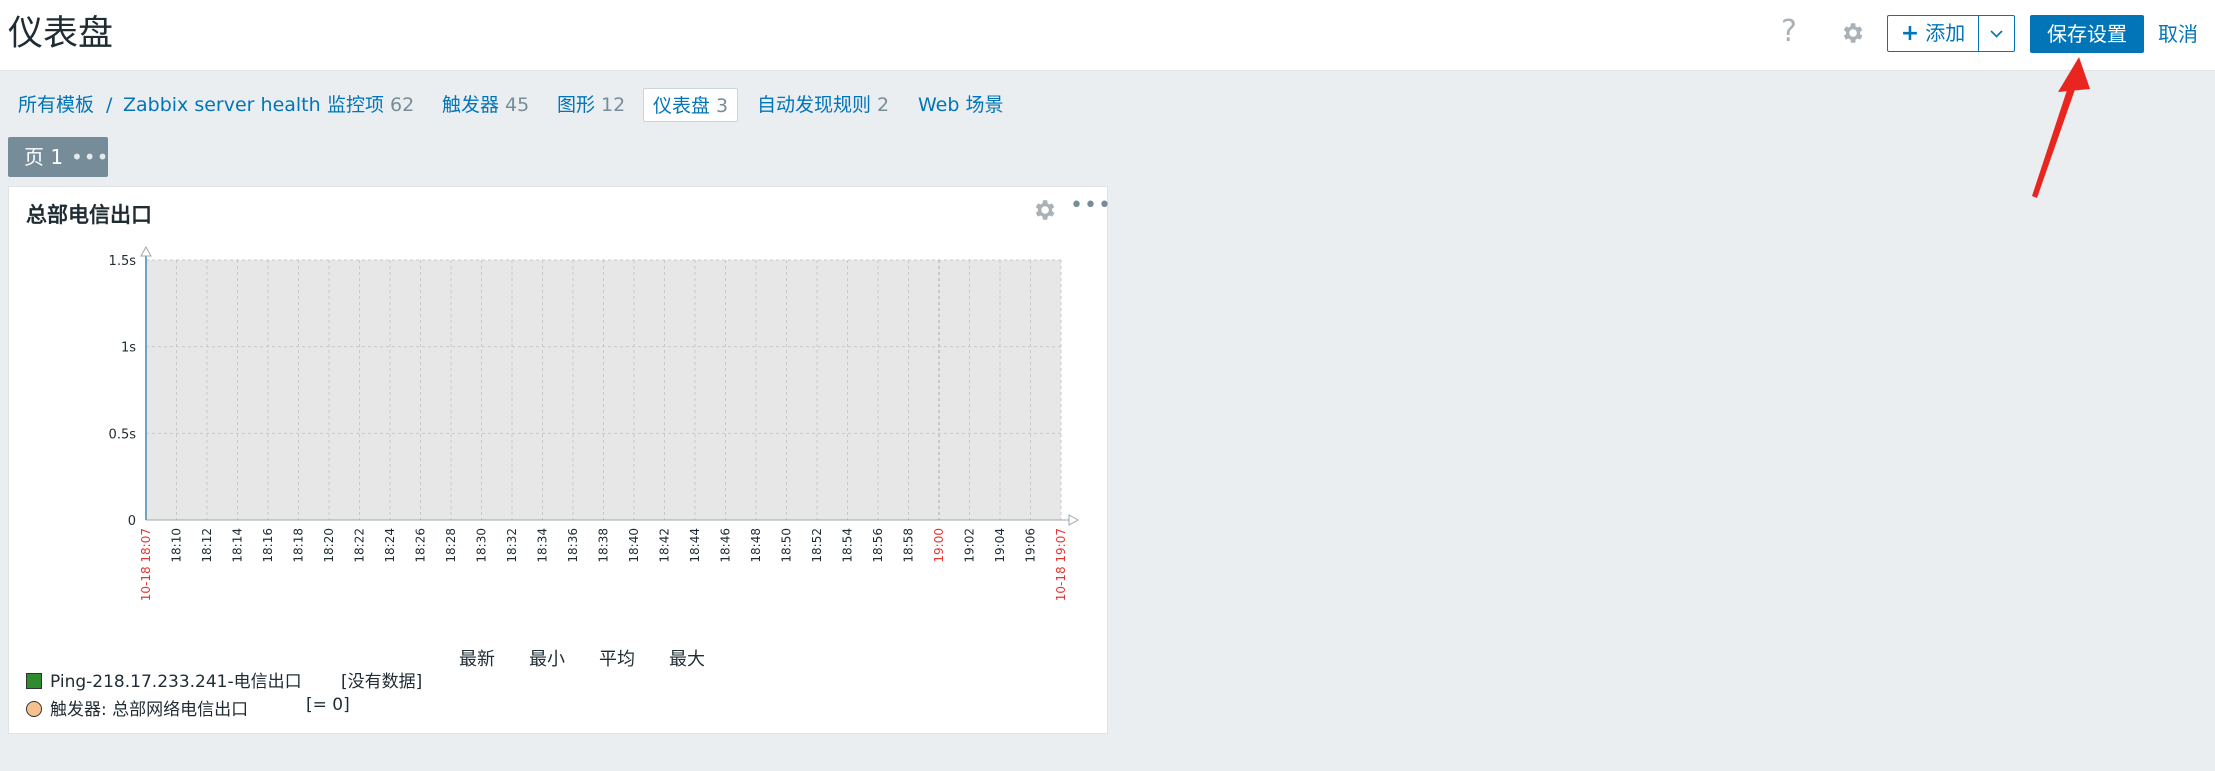 The height and width of the screenshot is (771, 2215). Describe the element at coordinates (665, 545) in the screenshot. I see `x-tick-label: 18:42` at that location.